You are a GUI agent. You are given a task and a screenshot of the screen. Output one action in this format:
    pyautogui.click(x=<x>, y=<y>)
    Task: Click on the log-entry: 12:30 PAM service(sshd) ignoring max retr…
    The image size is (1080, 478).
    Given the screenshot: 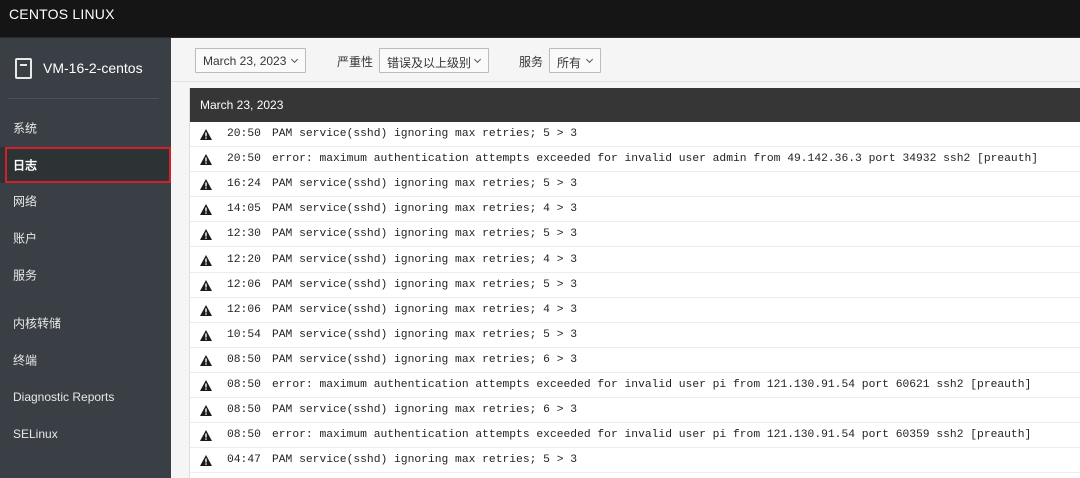 What is the action you would take?
    pyautogui.click(x=635, y=235)
    